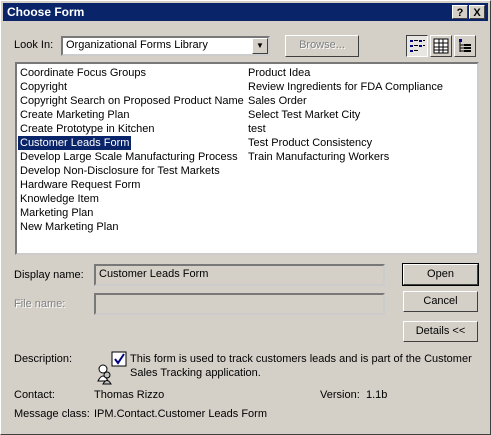  I want to click on message-class-value: IPM.Contact.Customer Leads Form, so click(181, 414).